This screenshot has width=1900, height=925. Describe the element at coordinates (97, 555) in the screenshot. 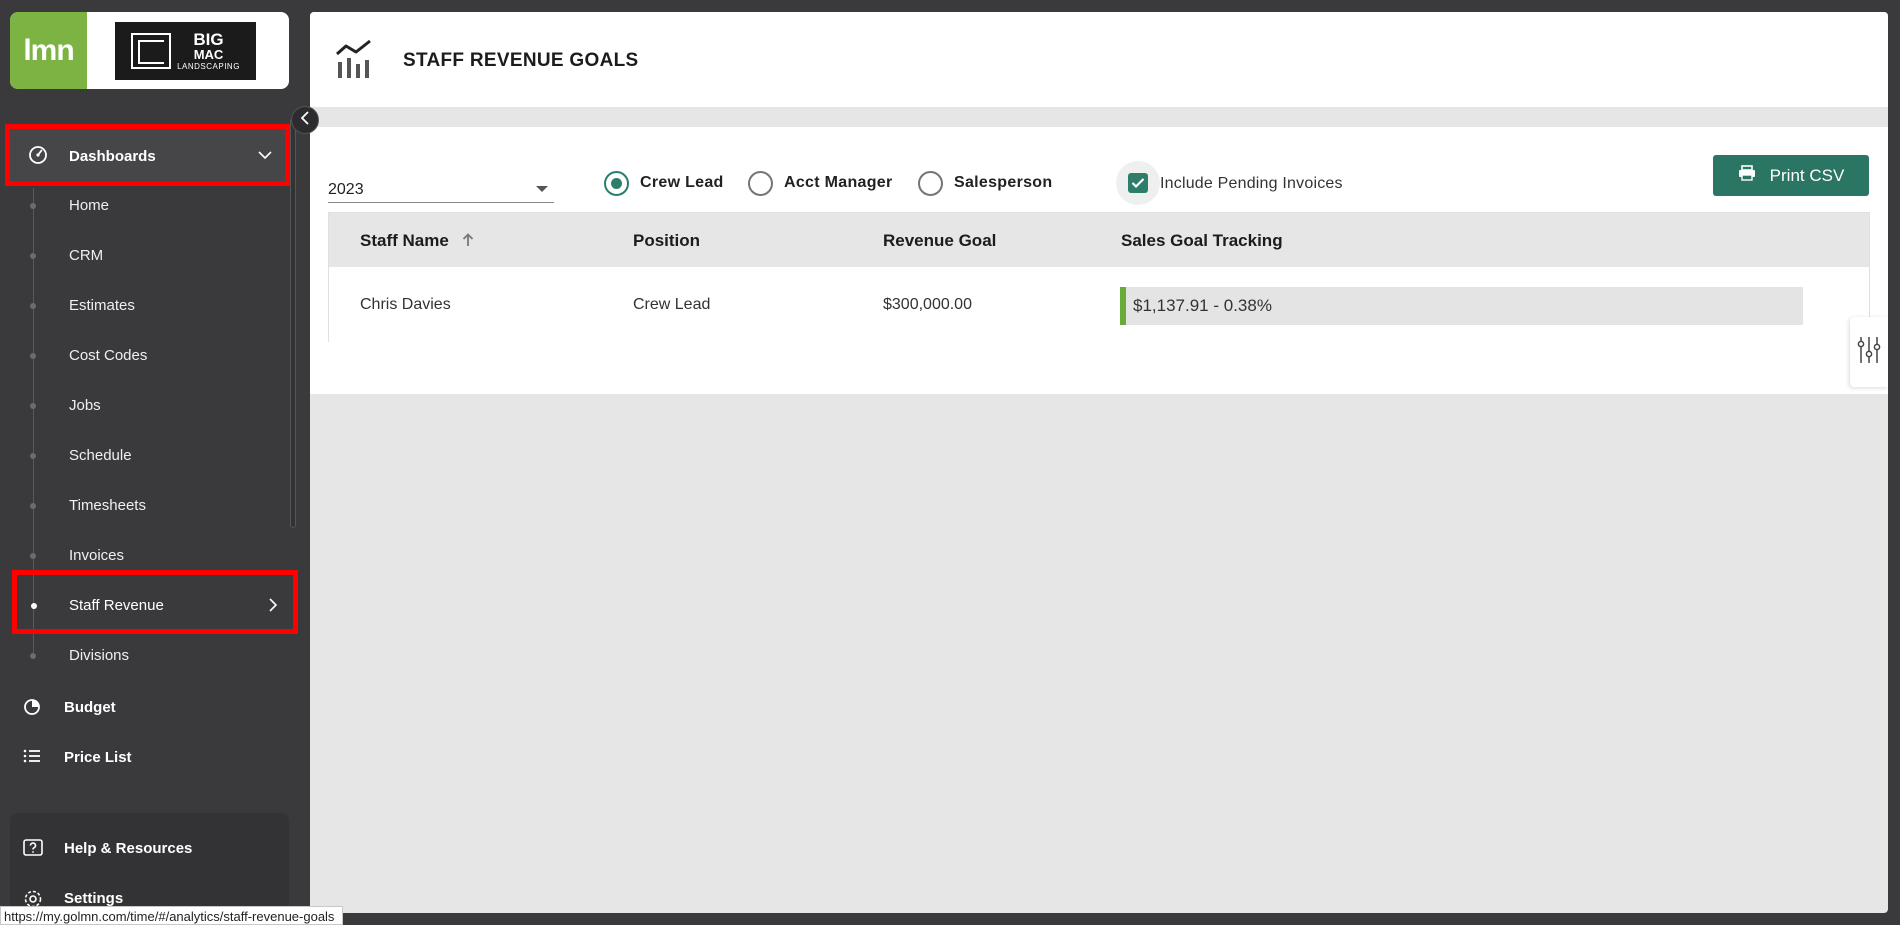

I see `sidebar-item-label: Invoices` at that location.